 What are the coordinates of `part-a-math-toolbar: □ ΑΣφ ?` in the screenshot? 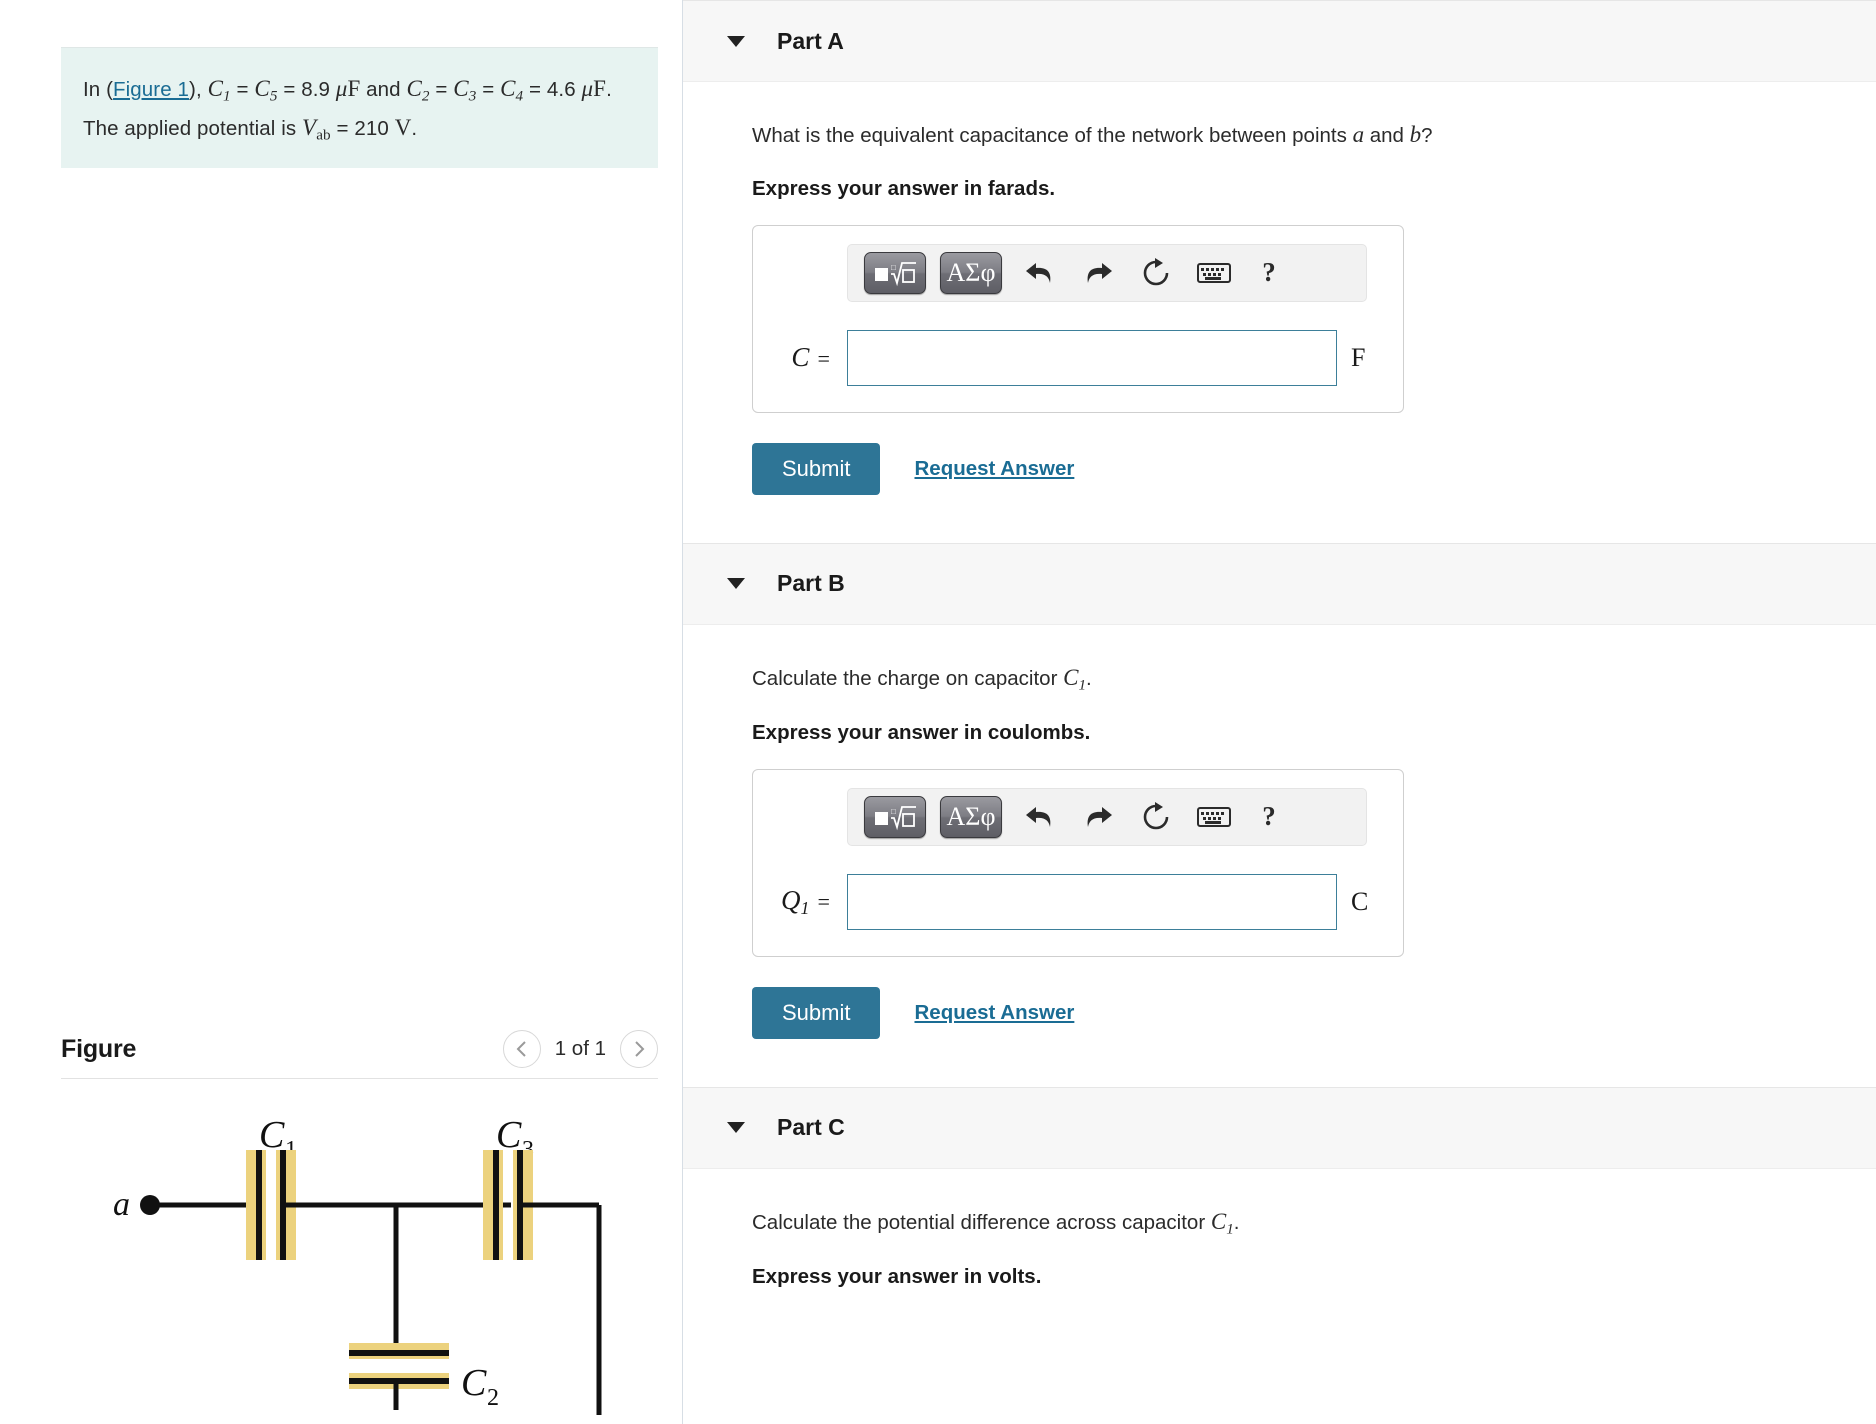 It's located at (1107, 272).